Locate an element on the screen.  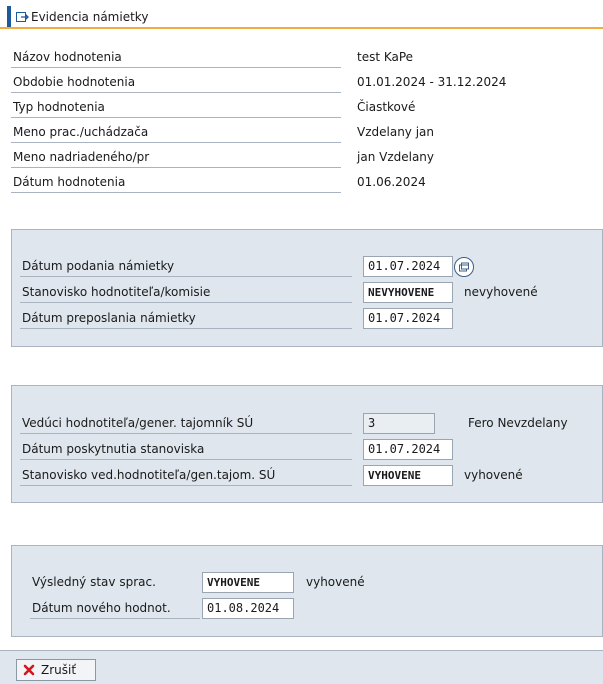
objection-date-input: 01.07.2024 is located at coordinates (408, 266).